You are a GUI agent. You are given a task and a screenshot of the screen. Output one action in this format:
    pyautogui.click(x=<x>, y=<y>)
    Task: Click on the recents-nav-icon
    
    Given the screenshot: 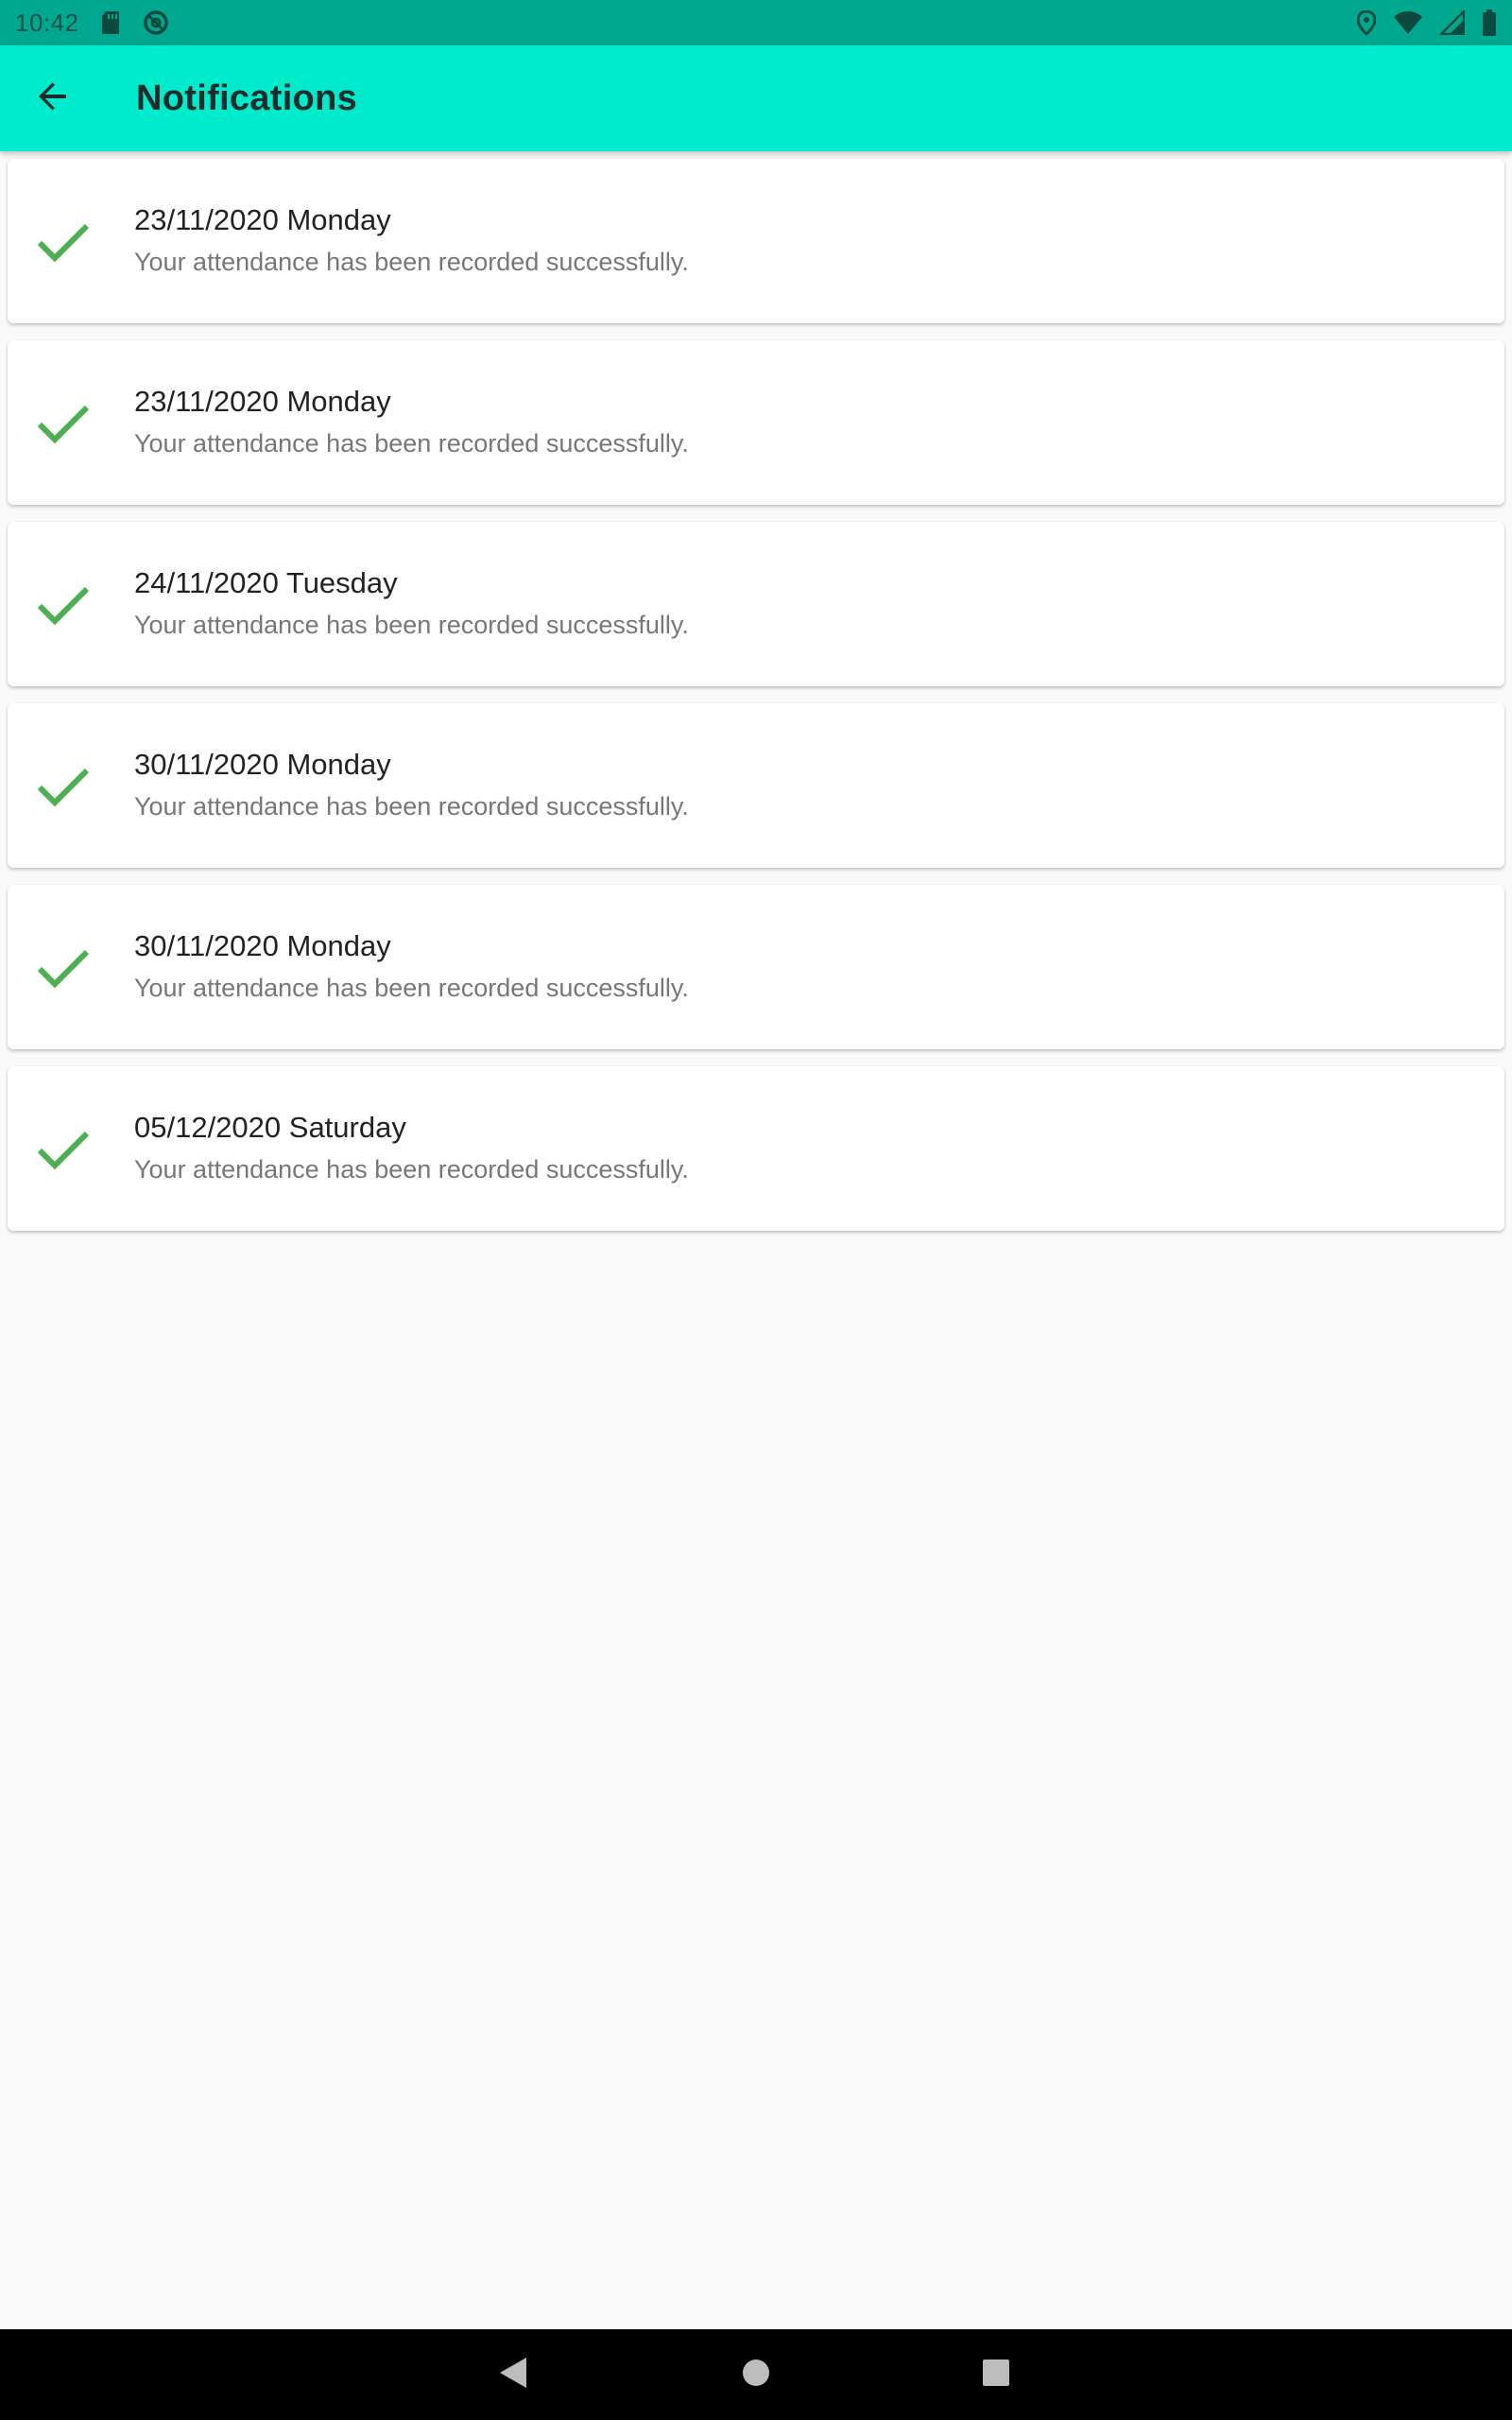 What is the action you would take?
    pyautogui.click(x=996, y=2375)
    